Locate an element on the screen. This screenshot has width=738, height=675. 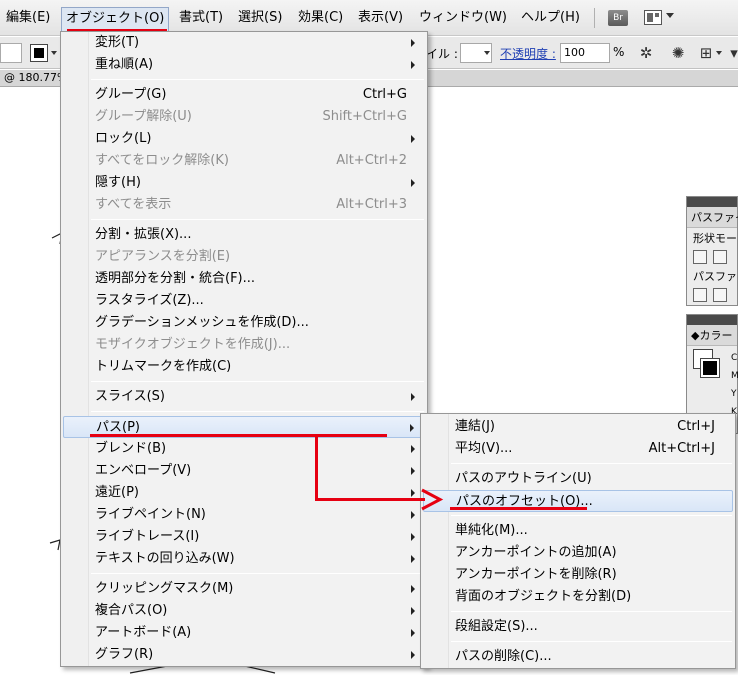
annotation-underline-offset-path is located at coordinates (518, 508).